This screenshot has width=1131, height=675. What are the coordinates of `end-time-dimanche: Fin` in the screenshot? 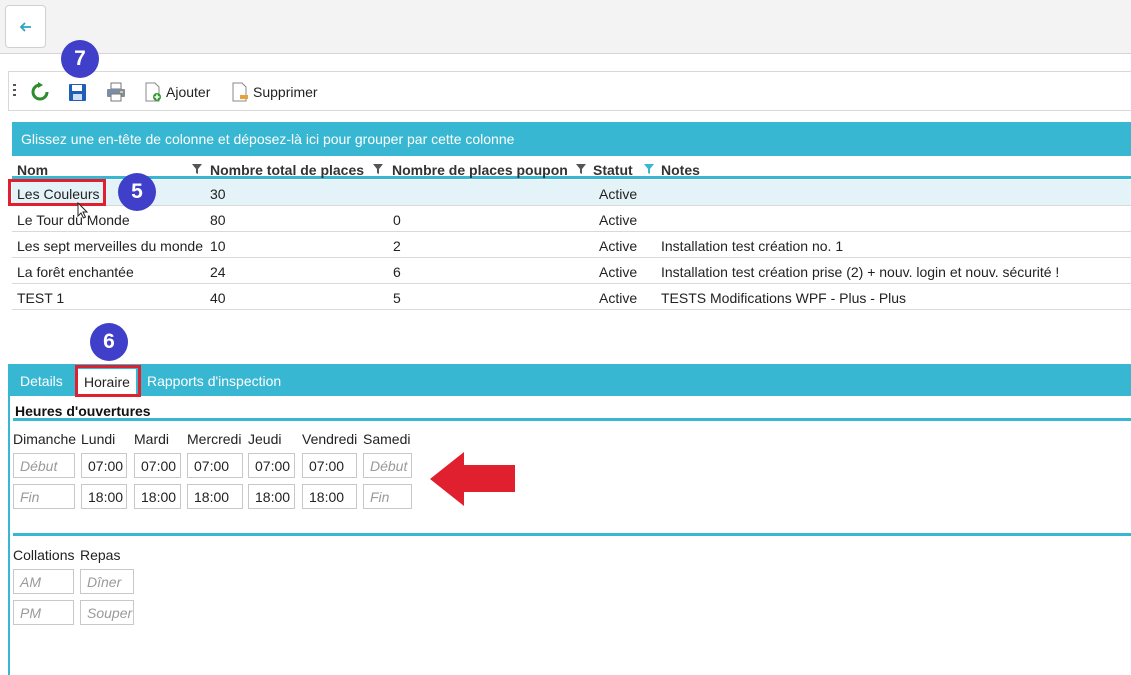 It's located at (44, 496).